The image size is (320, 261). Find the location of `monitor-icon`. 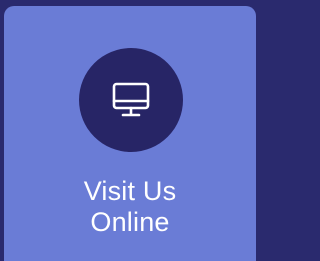

monitor-icon is located at coordinates (131, 99).